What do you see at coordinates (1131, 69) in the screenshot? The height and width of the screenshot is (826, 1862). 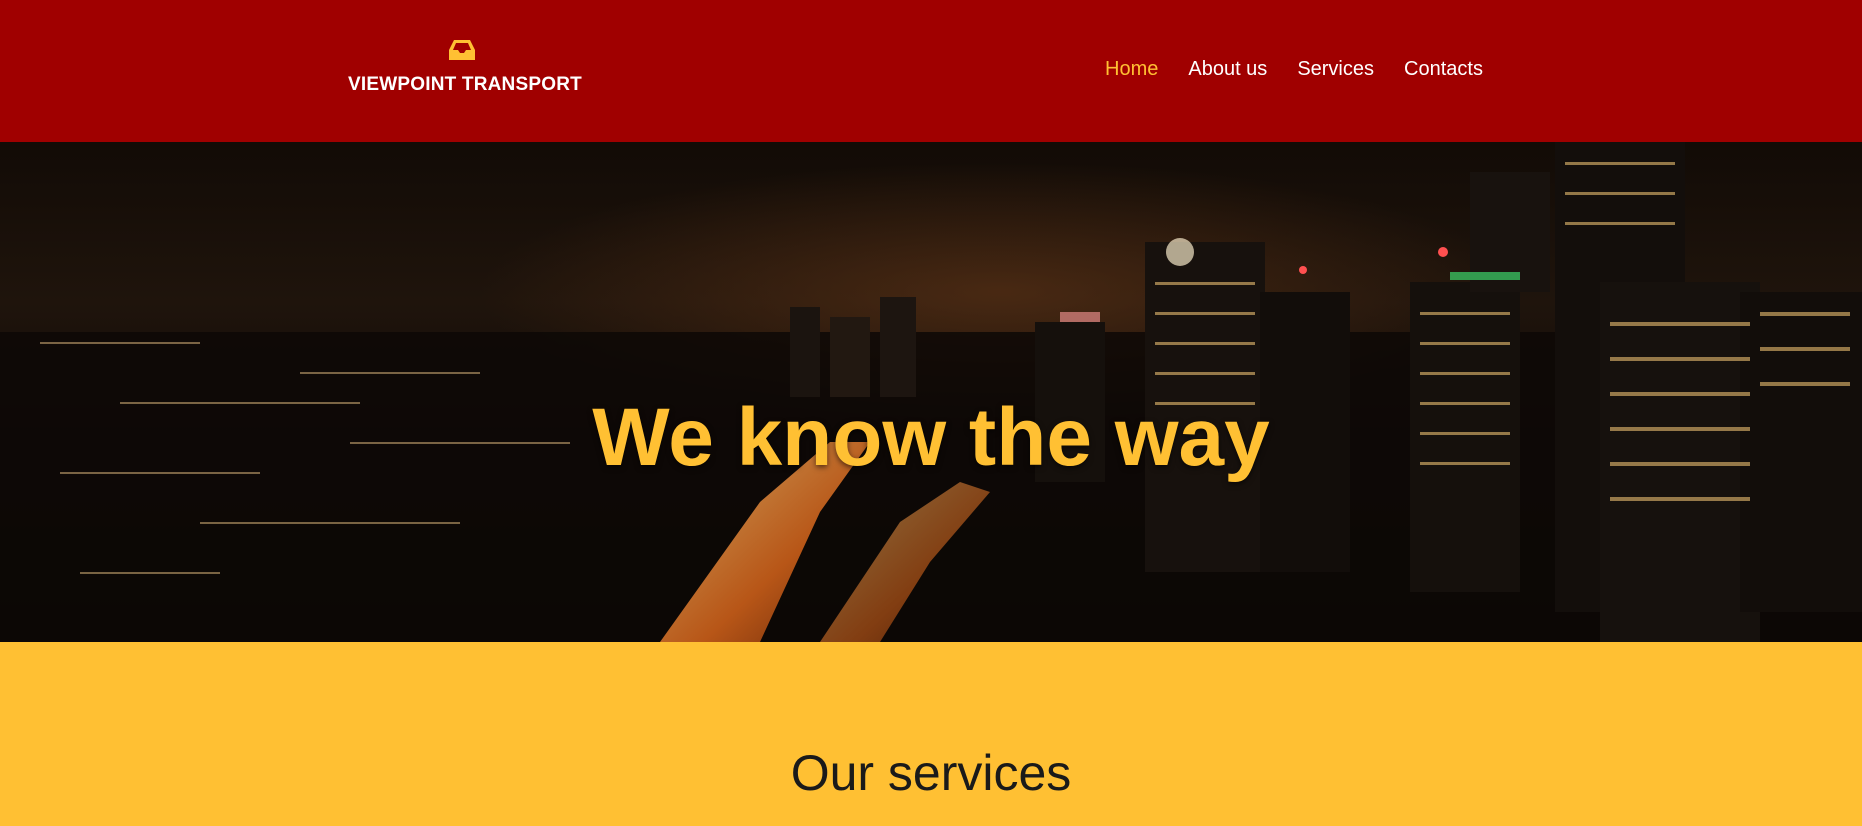 I see `nav-item-home: Home` at bounding box center [1131, 69].